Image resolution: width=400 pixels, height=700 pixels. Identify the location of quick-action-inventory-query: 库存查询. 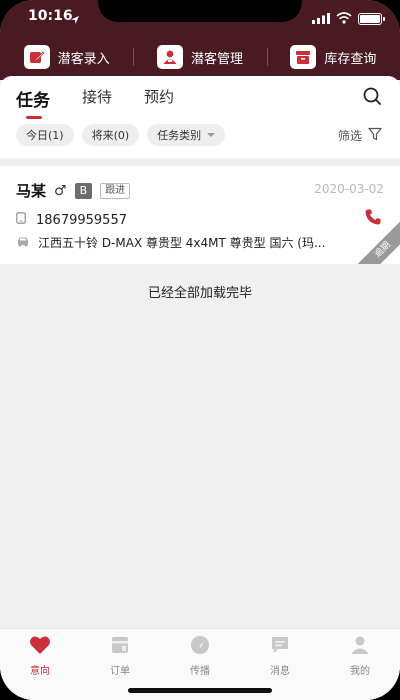
(333, 57).